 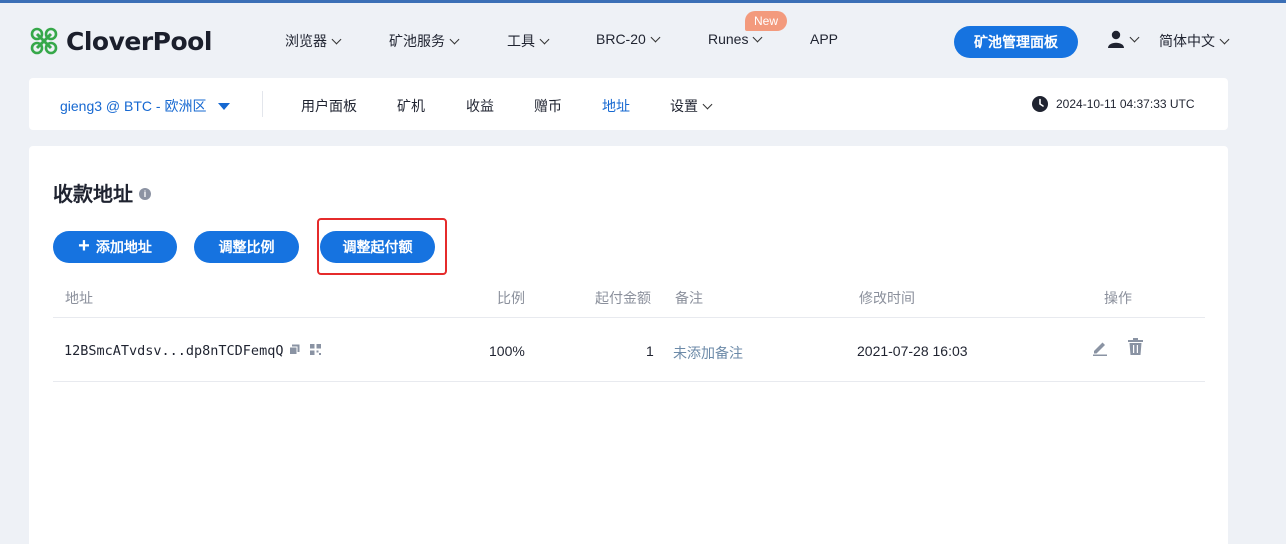 I want to click on tab-label: 设置, so click(x=684, y=106).